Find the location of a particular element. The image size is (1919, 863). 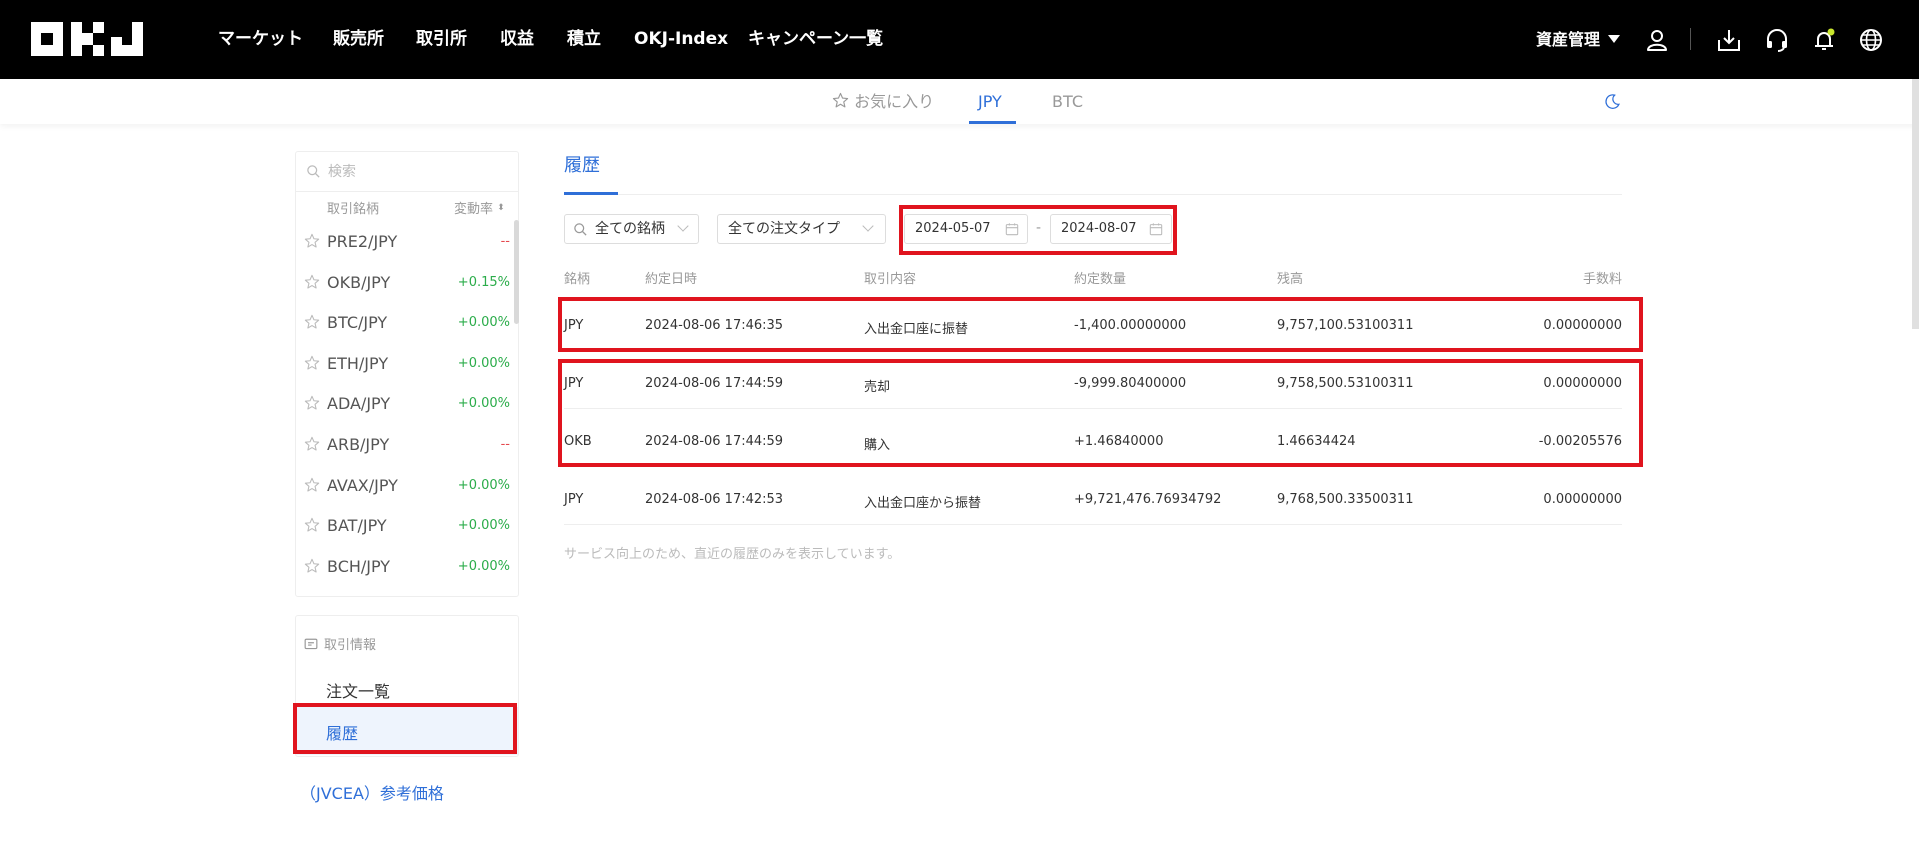

table-header-fee: 手数料 is located at coordinates (1602, 279).